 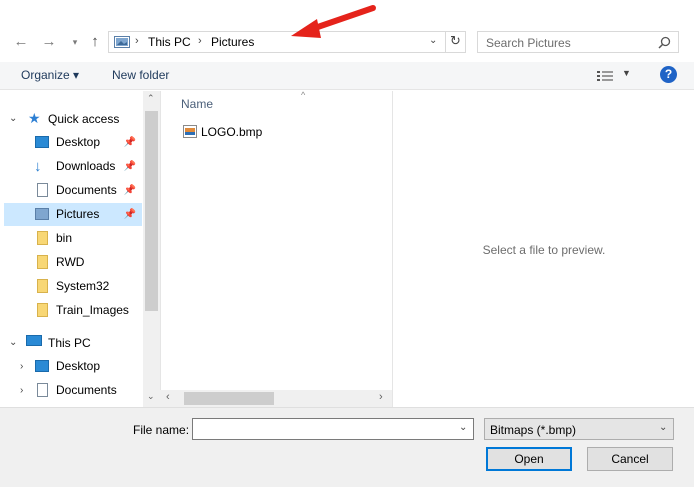 What do you see at coordinates (668, 74) in the screenshot?
I see `help-icon: ?` at bounding box center [668, 74].